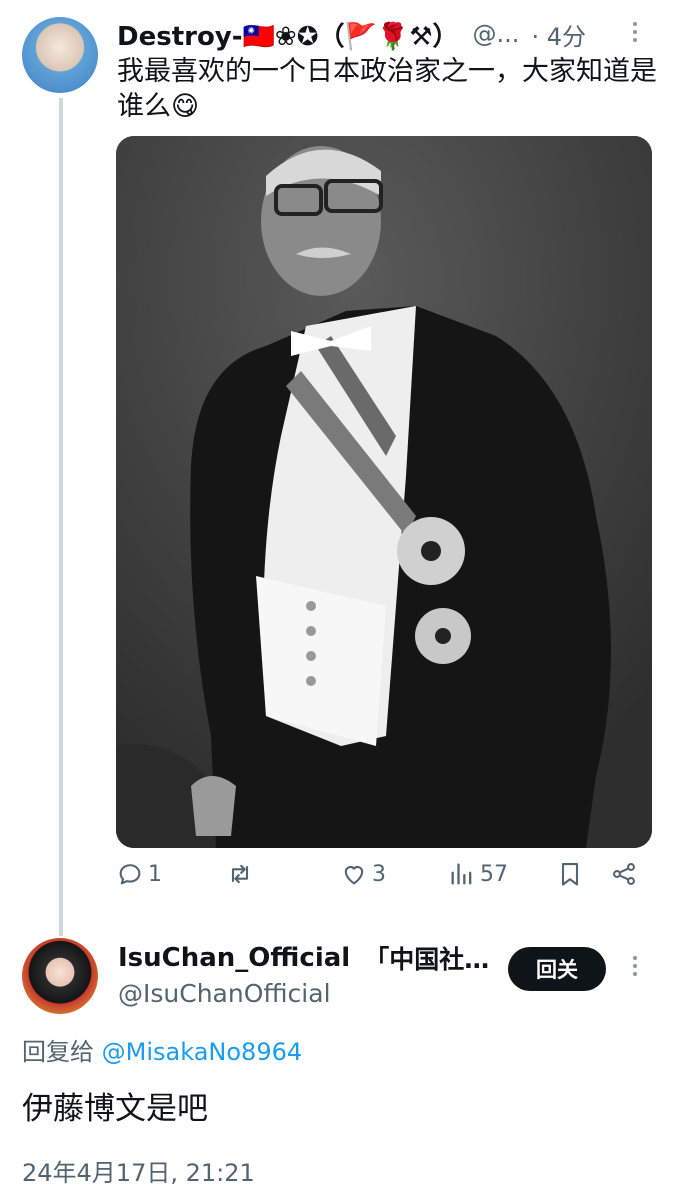  I want to click on timestamp: 24年4月17日, 21:21, so click(138, 1170).